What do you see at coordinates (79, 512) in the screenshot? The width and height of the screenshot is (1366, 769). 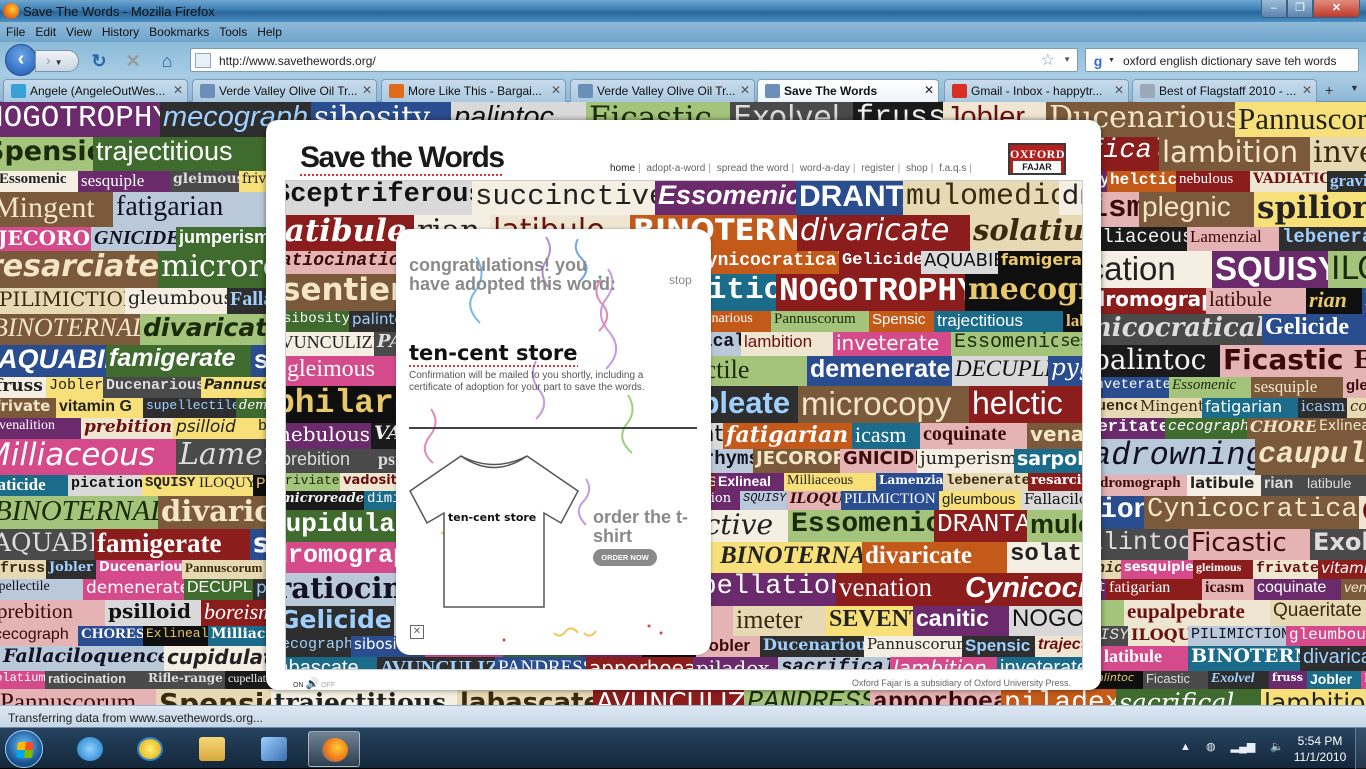 I see `collage-word-tile: BINOTERNAL` at bounding box center [79, 512].